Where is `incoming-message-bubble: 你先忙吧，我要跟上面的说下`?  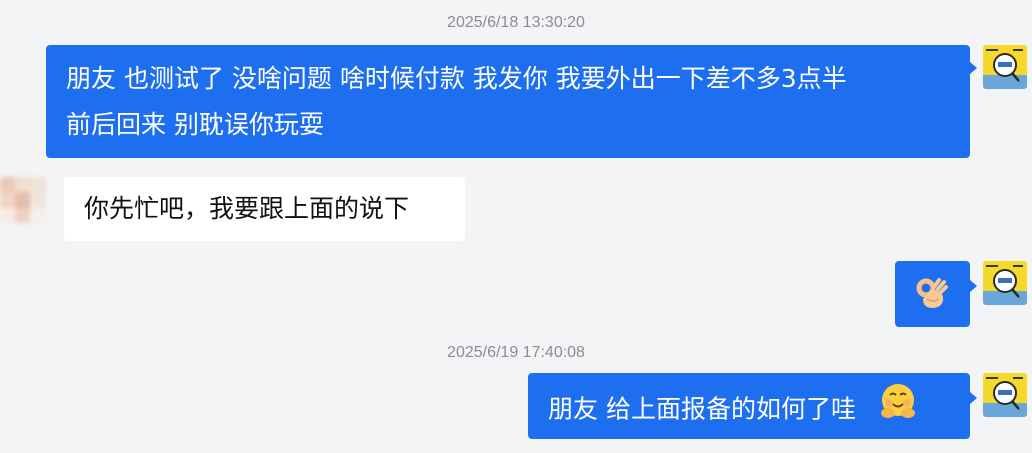
incoming-message-bubble: 你先忙吧，我要跟上面的说下 is located at coordinates (264, 209).